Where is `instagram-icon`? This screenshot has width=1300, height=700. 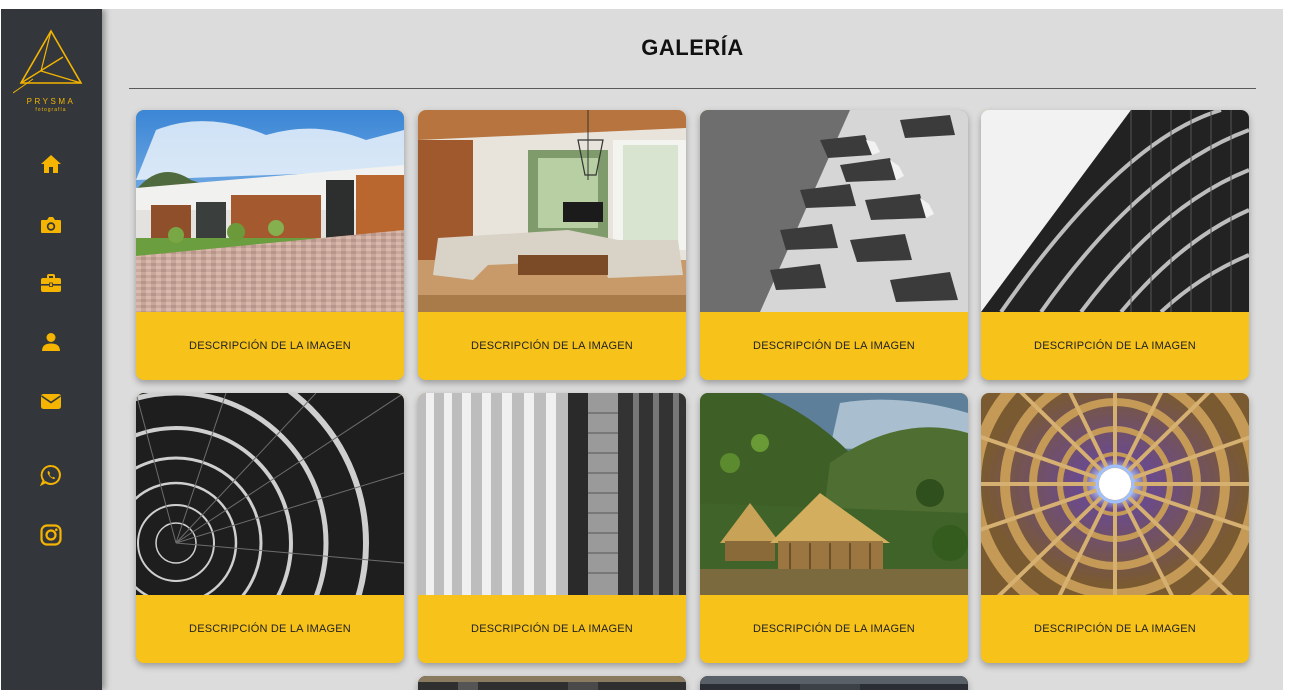 instagram-icon is located at coordinates (51, 535).